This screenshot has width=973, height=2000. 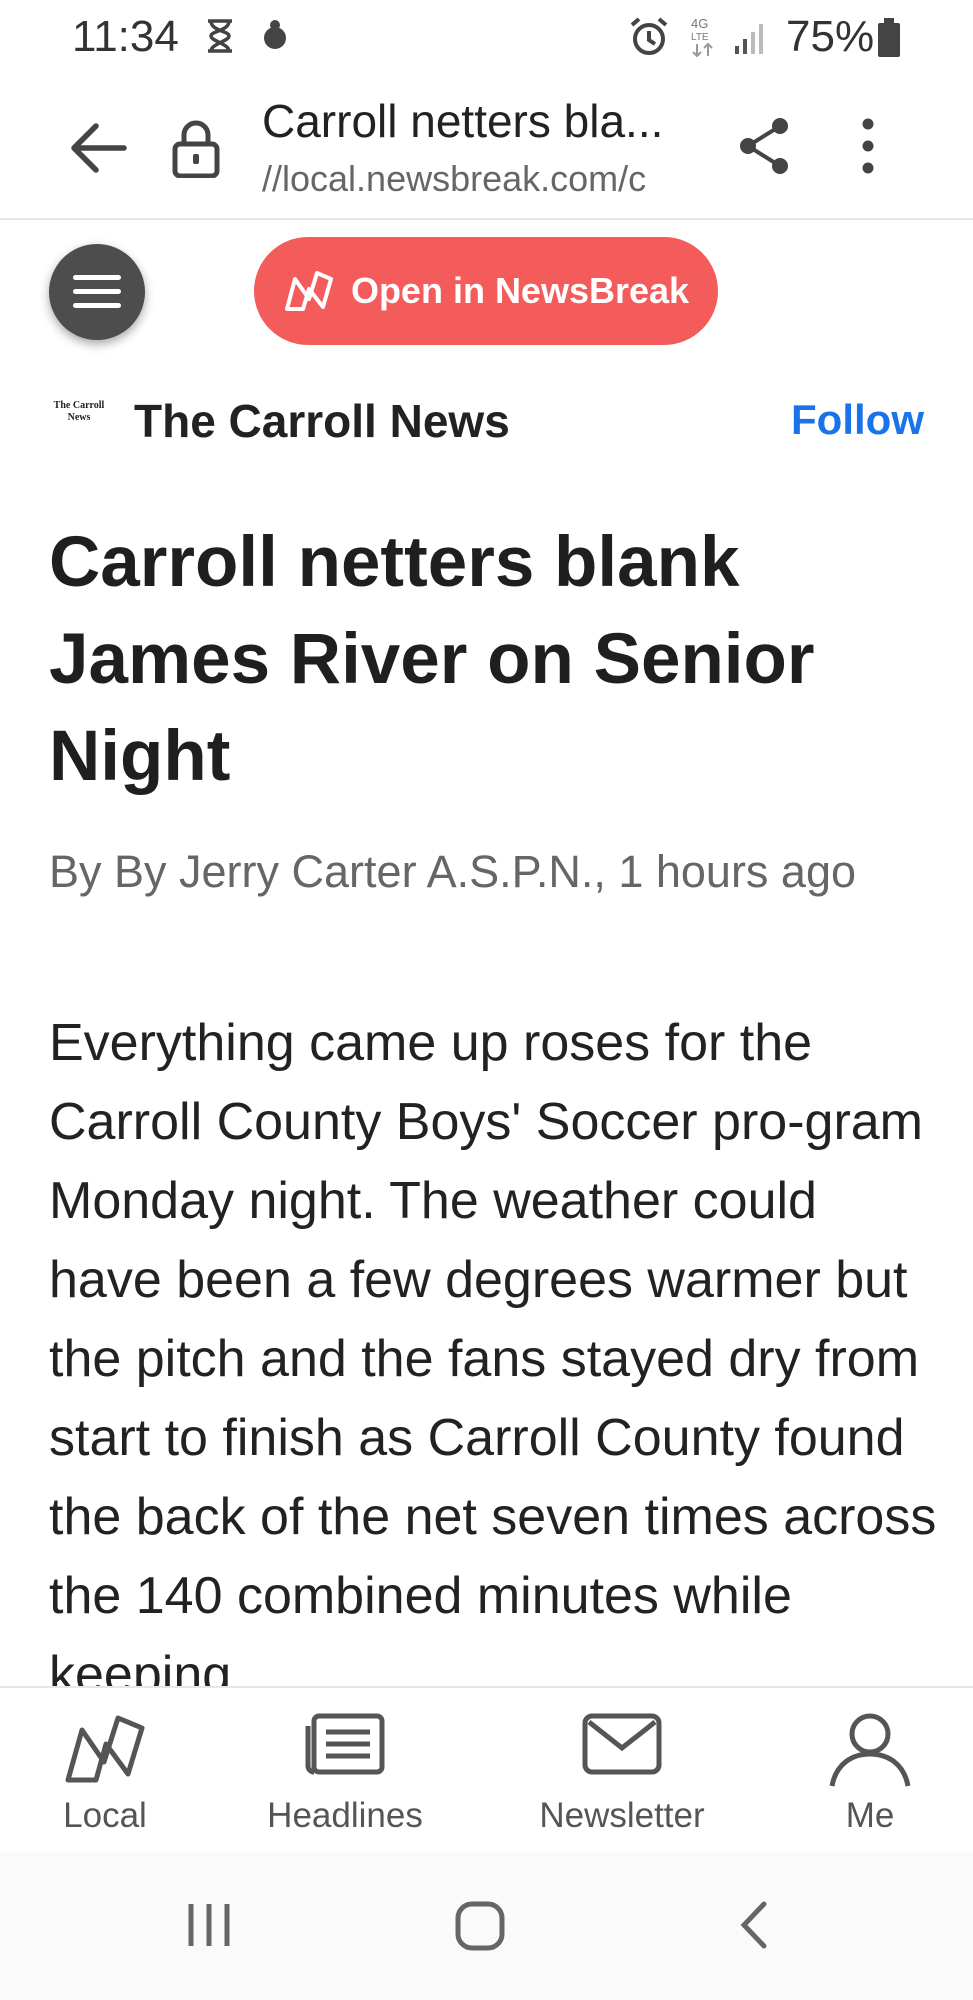 What do you see at coordinates (345, 1815) in the screenshot?
I see `nav-label-headlines: Headlines` at bounding box center [345, 1815].